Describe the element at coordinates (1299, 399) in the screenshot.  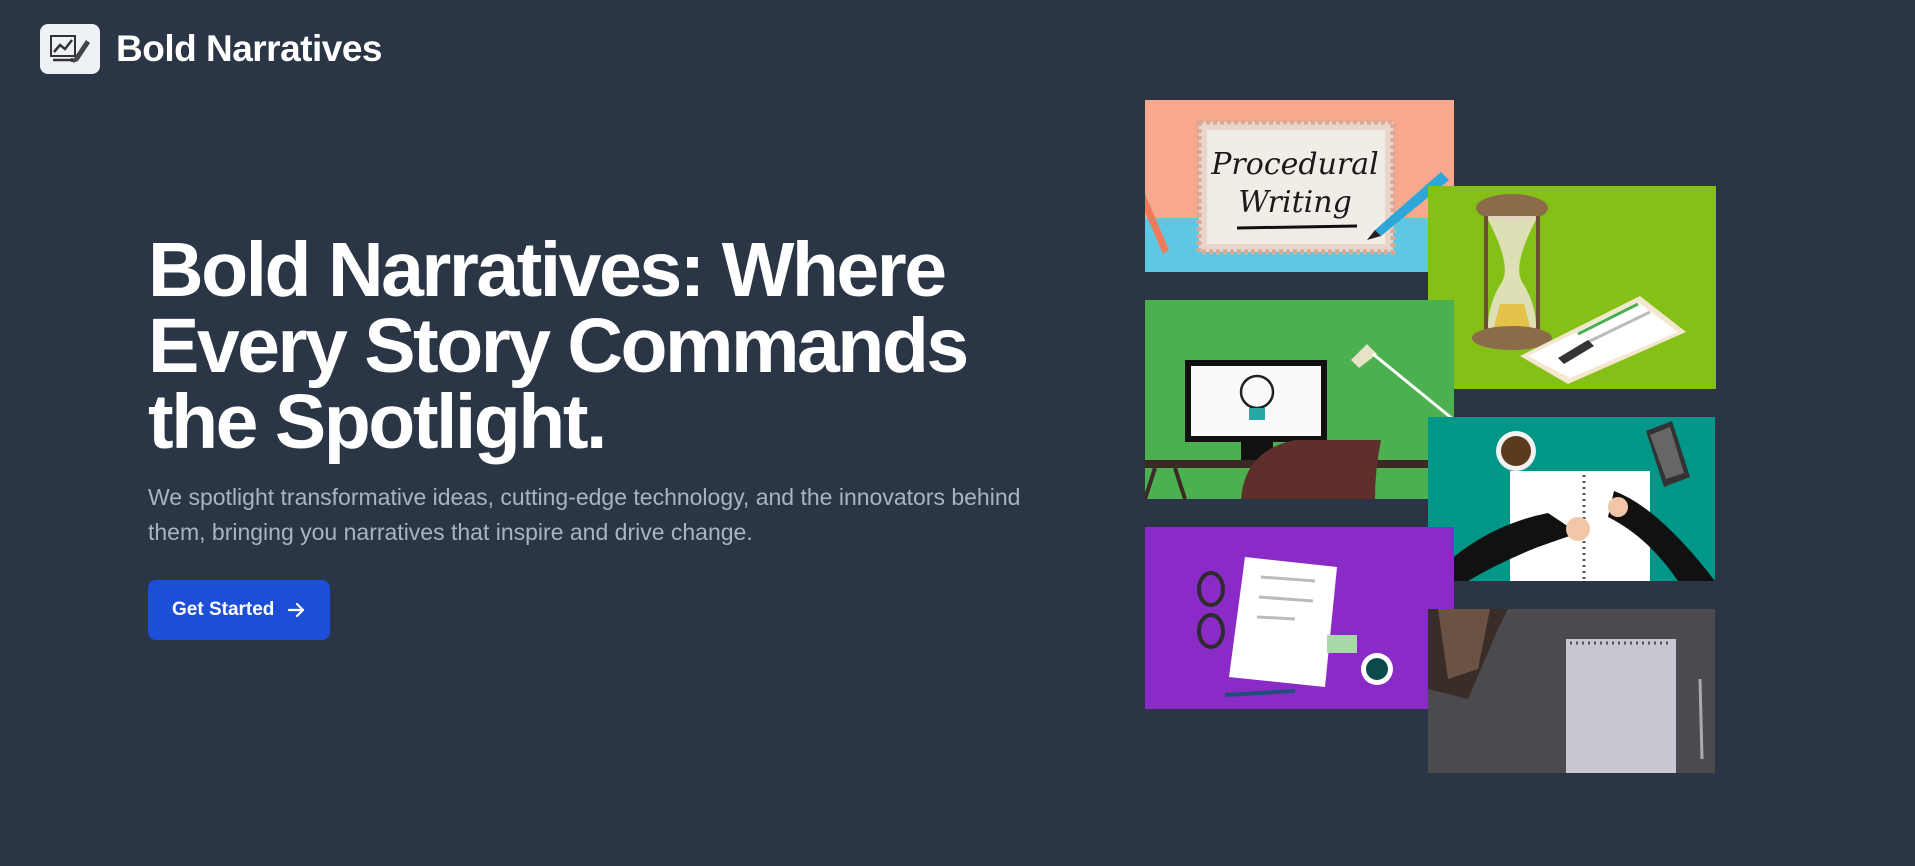
I see `desk-monitor-image` at that location.